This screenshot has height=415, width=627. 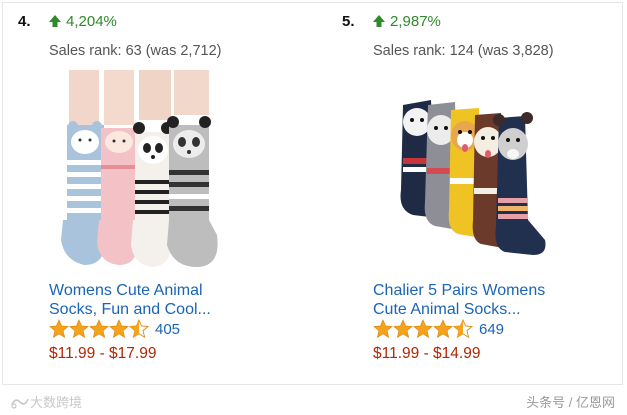 I want to click on price-range: $11.99 - $17.99, so click(x=103, y=353).